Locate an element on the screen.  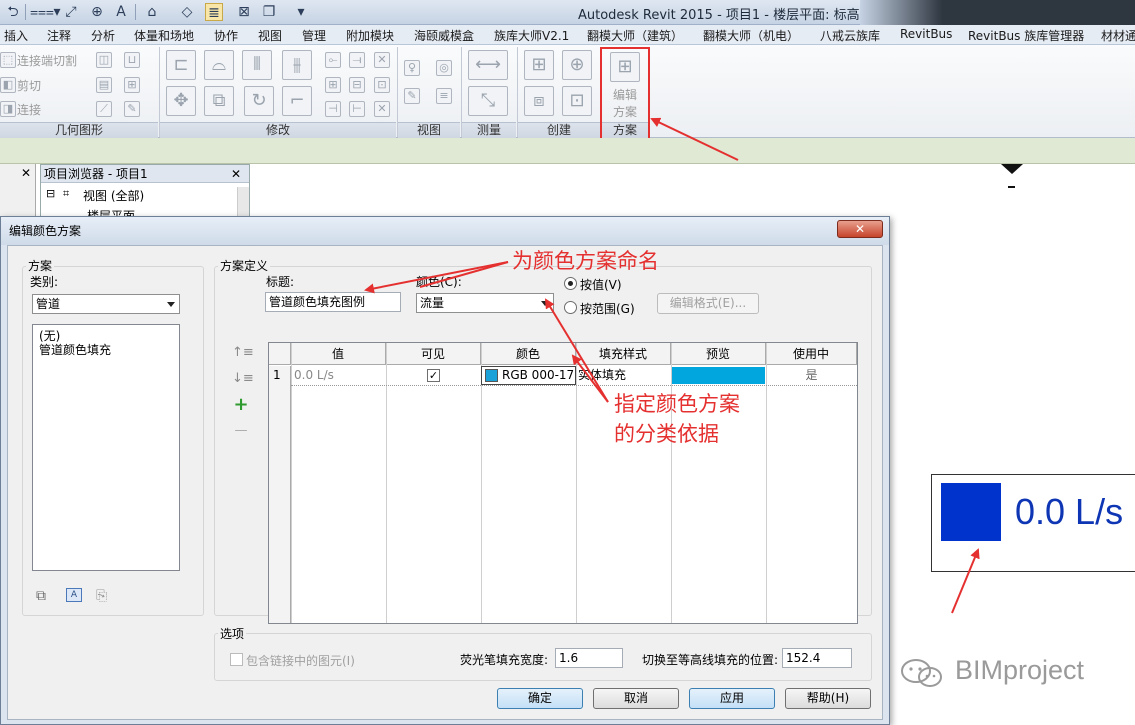
arrow-to-color-select is located at coordinates (576, 350).